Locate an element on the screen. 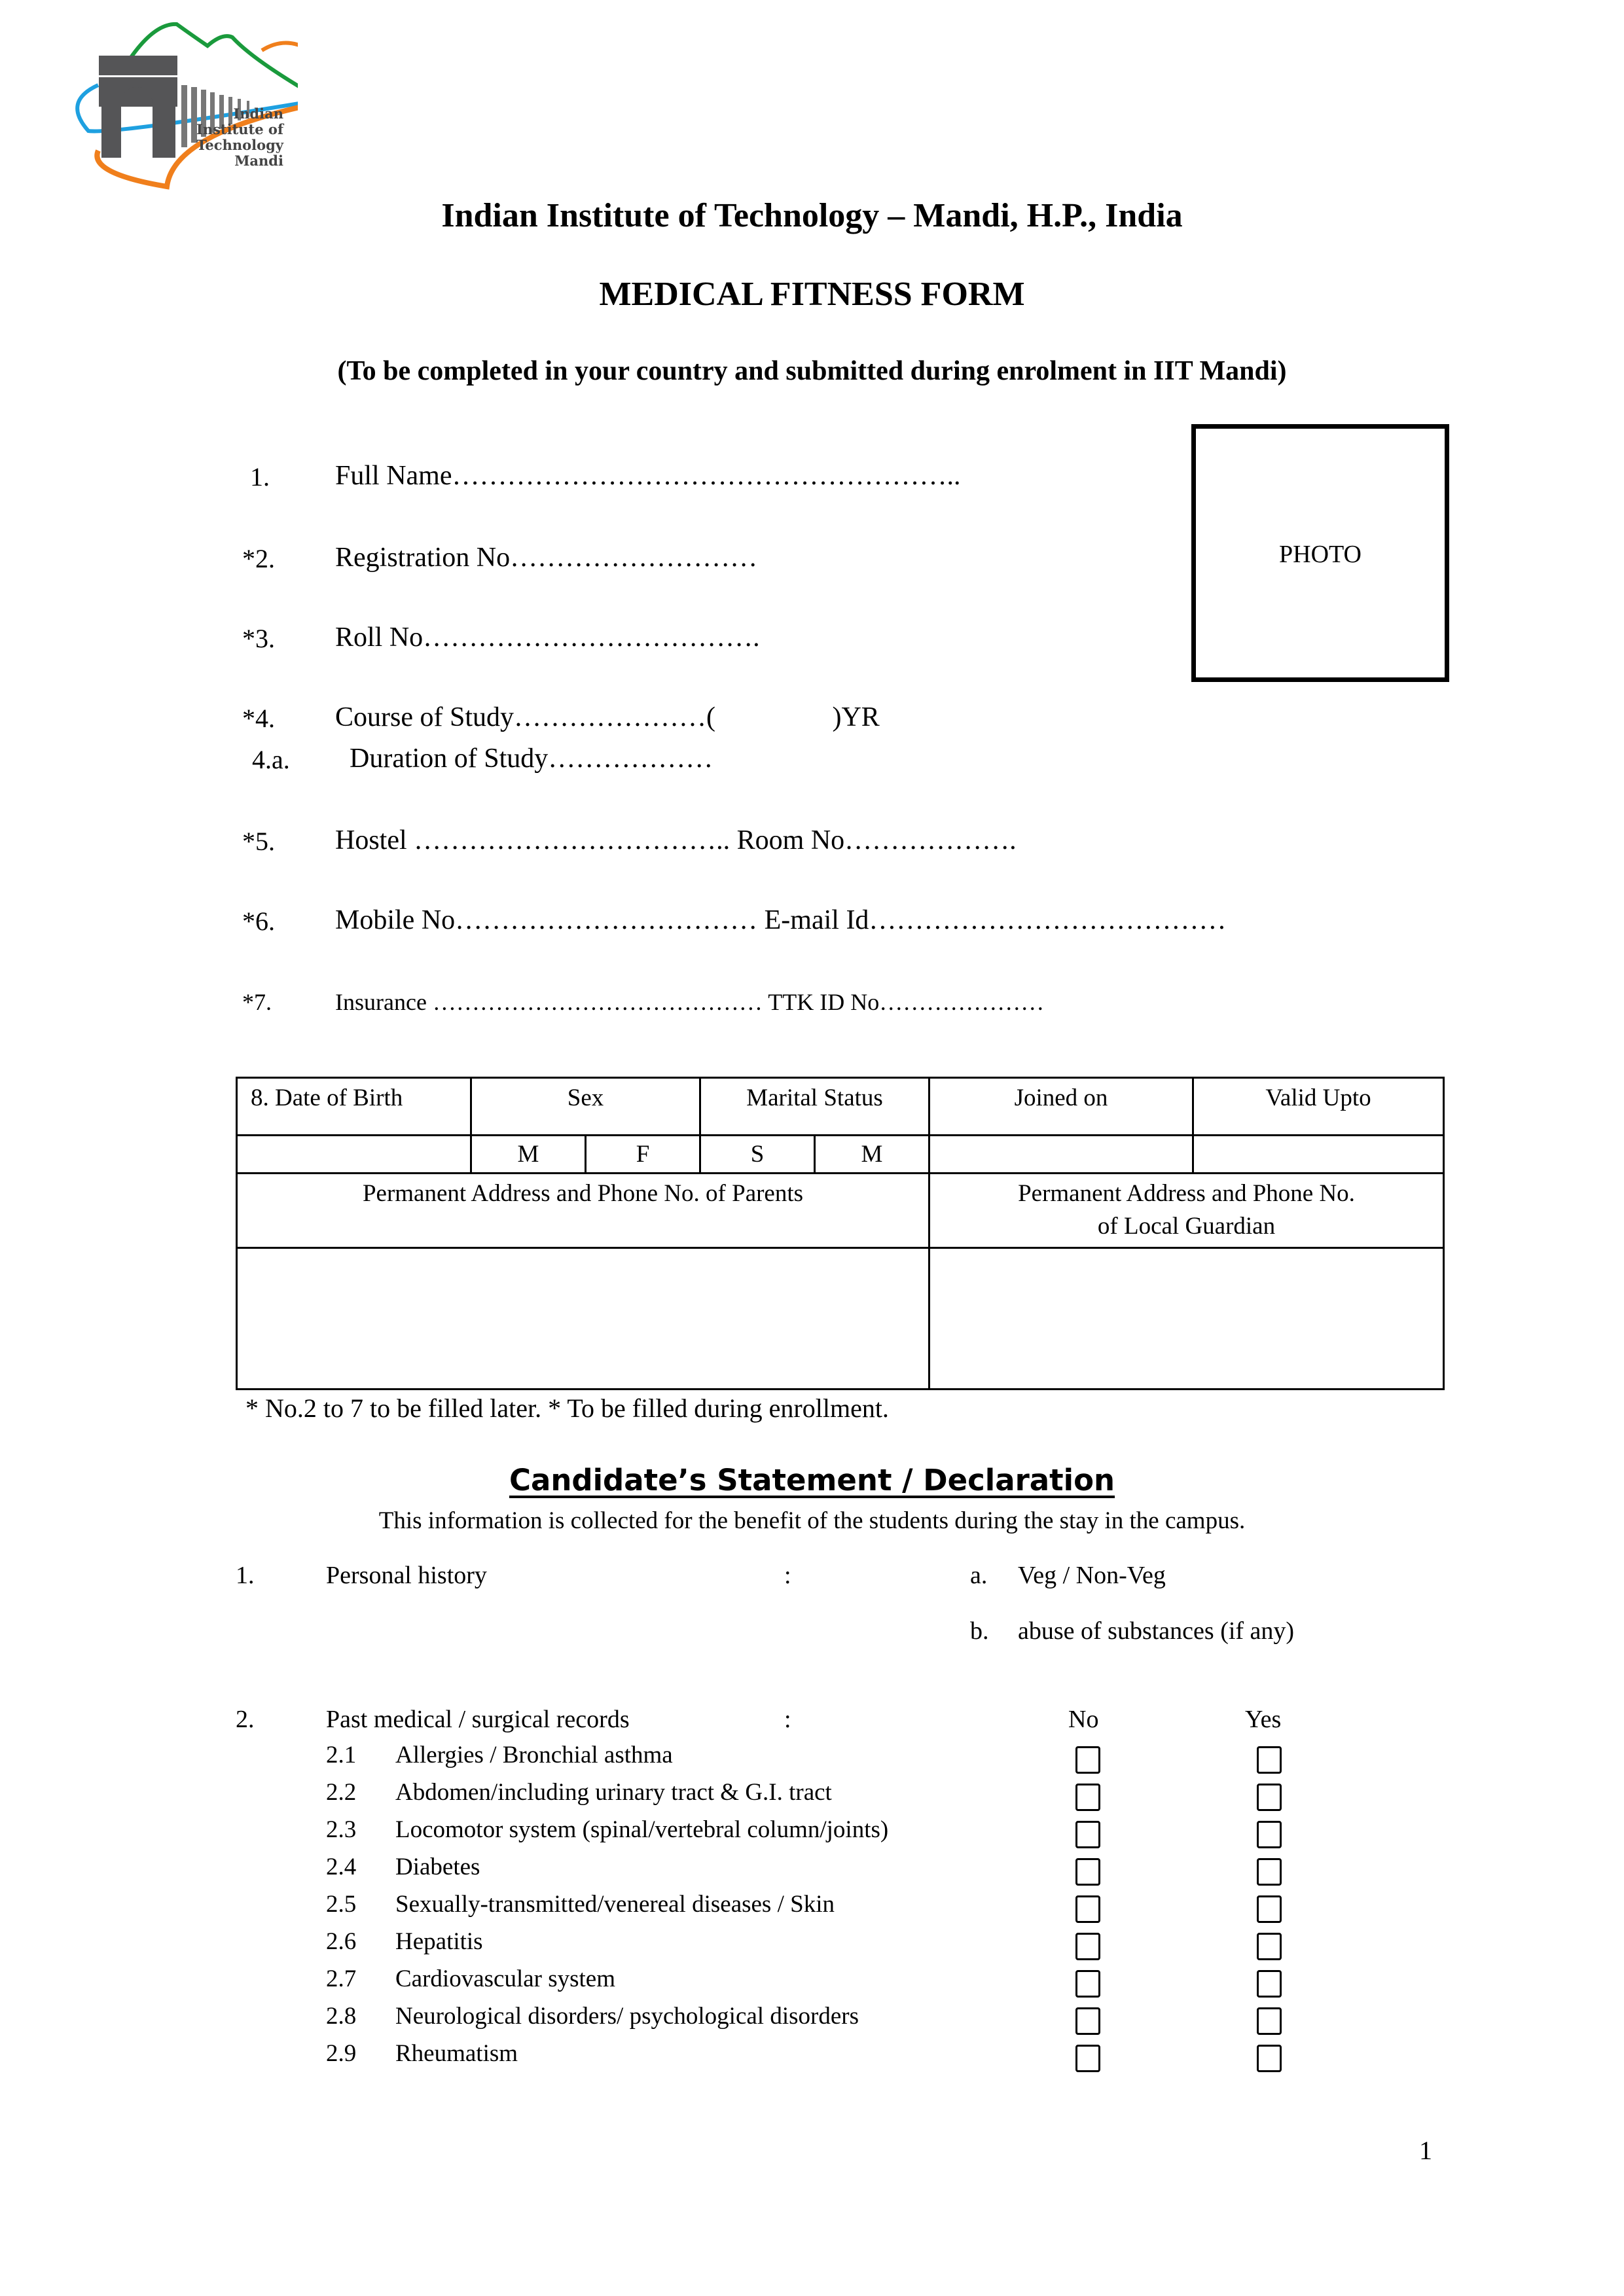  sex-female-cell: F is located at coordinates (643, 1154).